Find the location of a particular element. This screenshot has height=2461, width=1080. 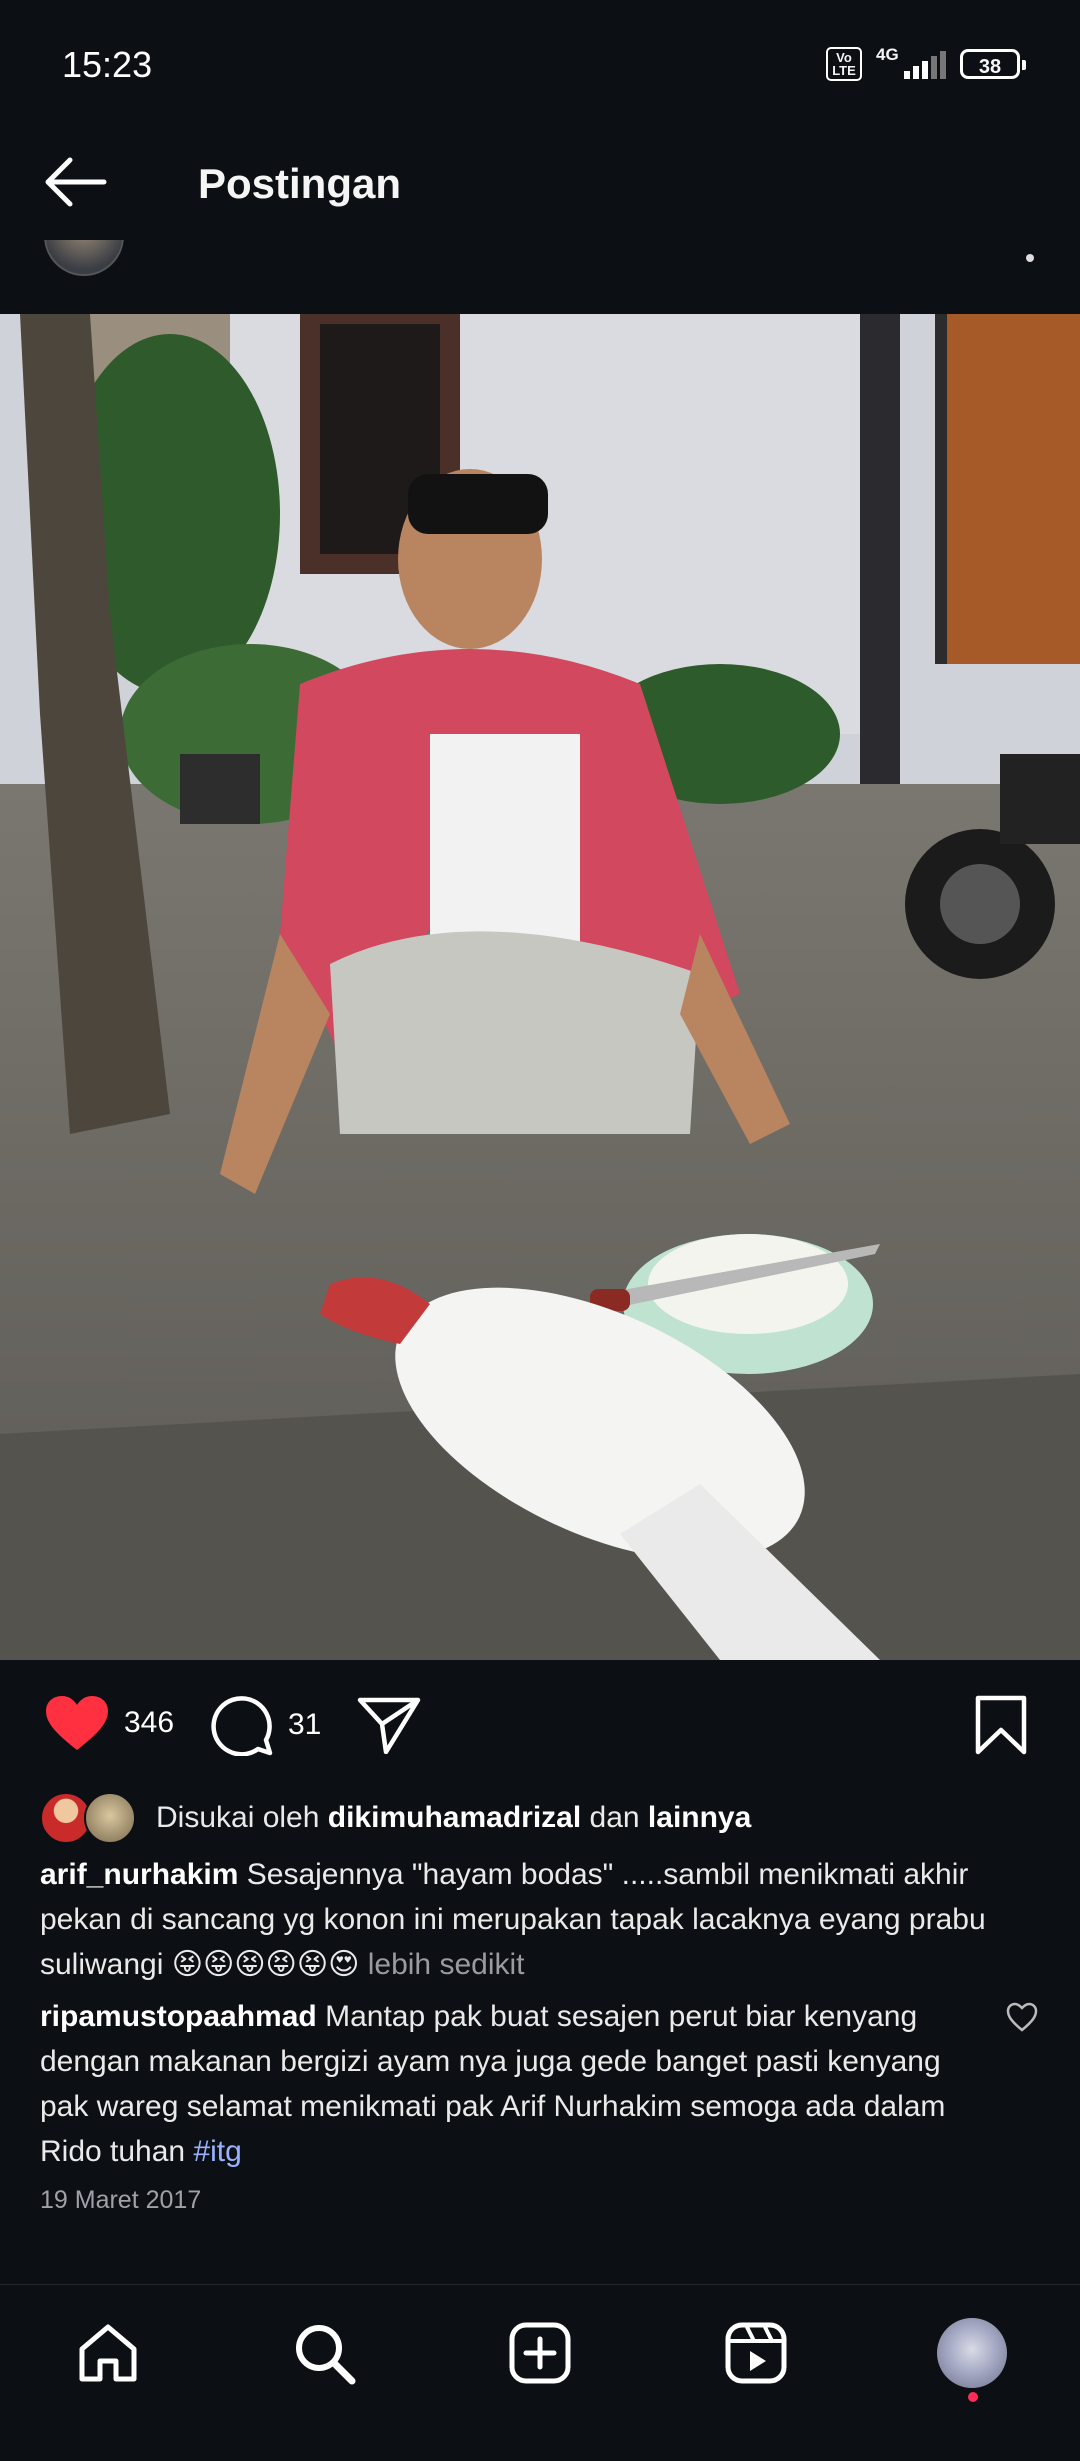

reels-icon is located at coordinates (756, 2353).